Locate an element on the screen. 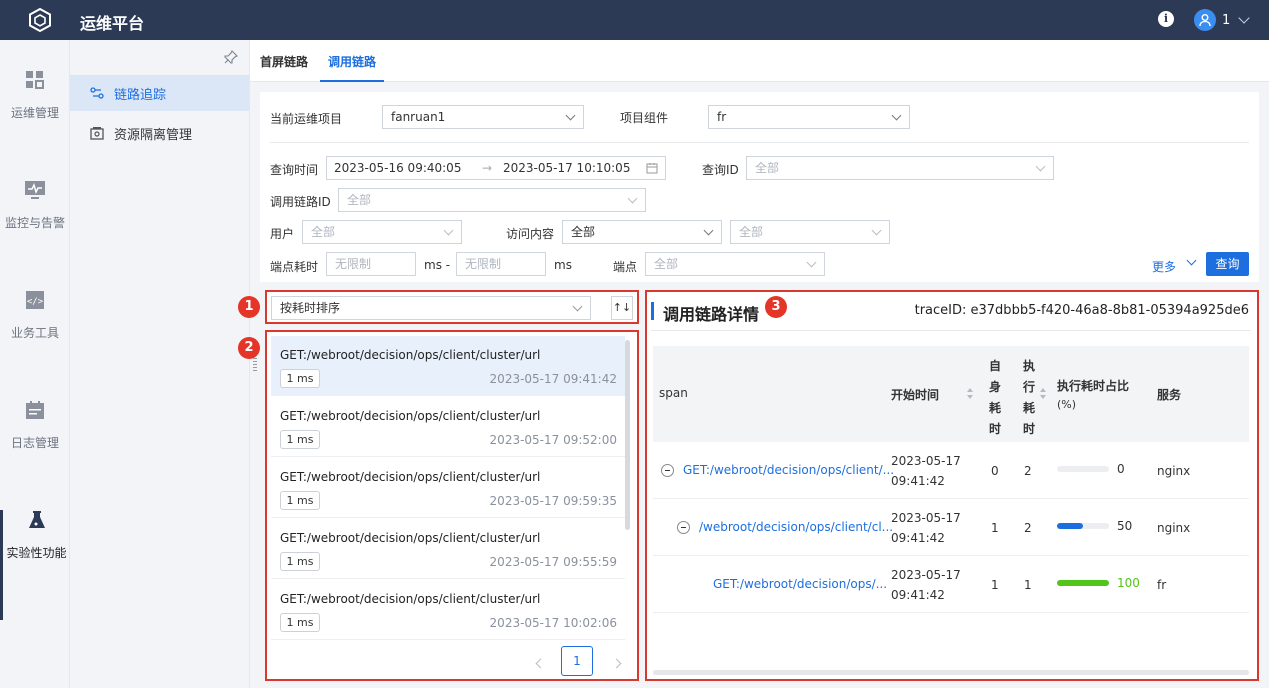  query-id-placeholder: 全部 is located at coordinates (767, 168).